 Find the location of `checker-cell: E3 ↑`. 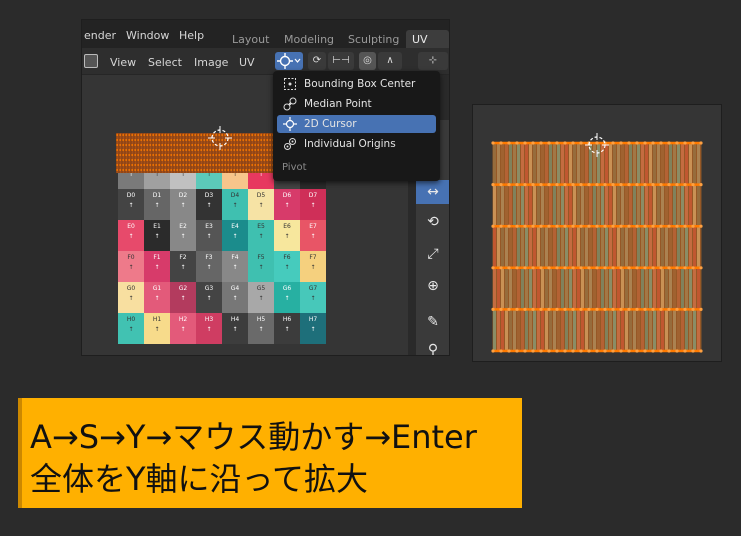

checker-cell: E3 ↑ is located at coordinates (209, 235).